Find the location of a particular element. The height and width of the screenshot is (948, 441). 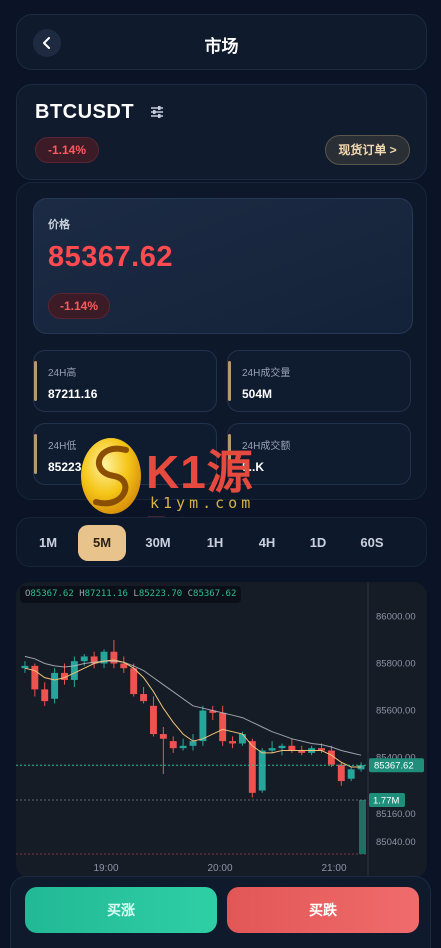

y-tick-label: 85040.00 is located at coordinates (396, 842).